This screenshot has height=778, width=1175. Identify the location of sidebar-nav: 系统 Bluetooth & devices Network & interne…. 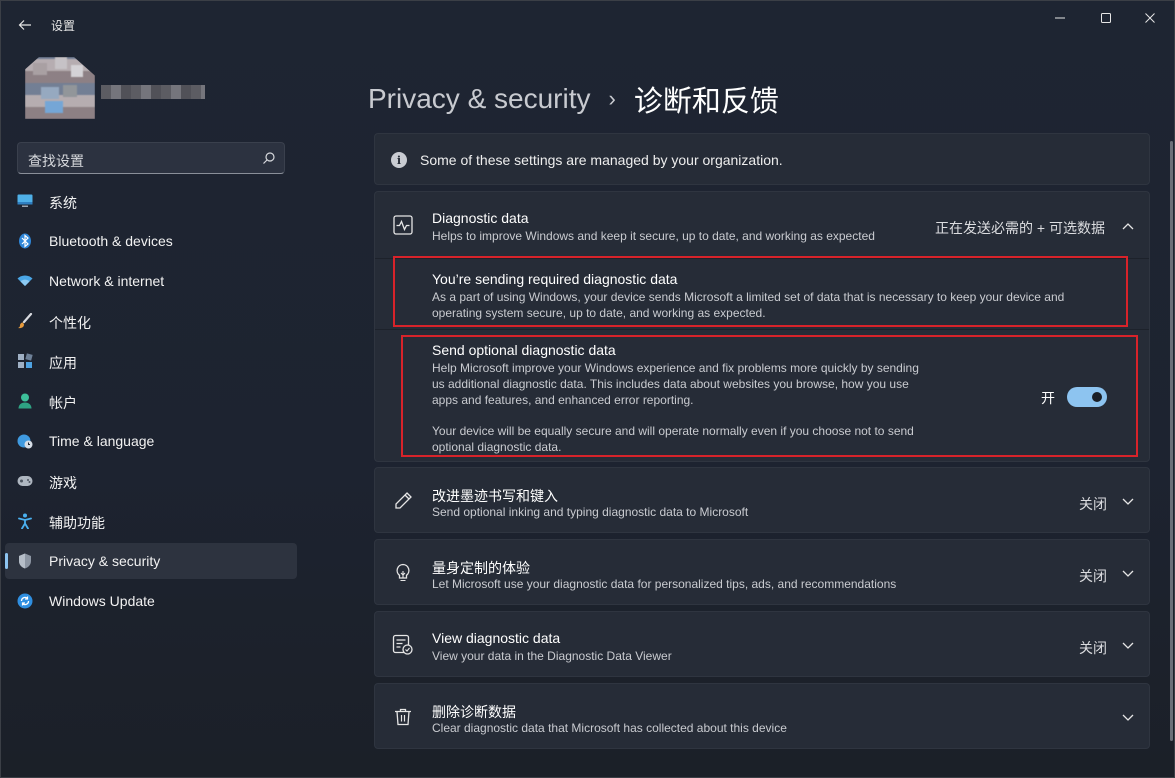
(151, 403).